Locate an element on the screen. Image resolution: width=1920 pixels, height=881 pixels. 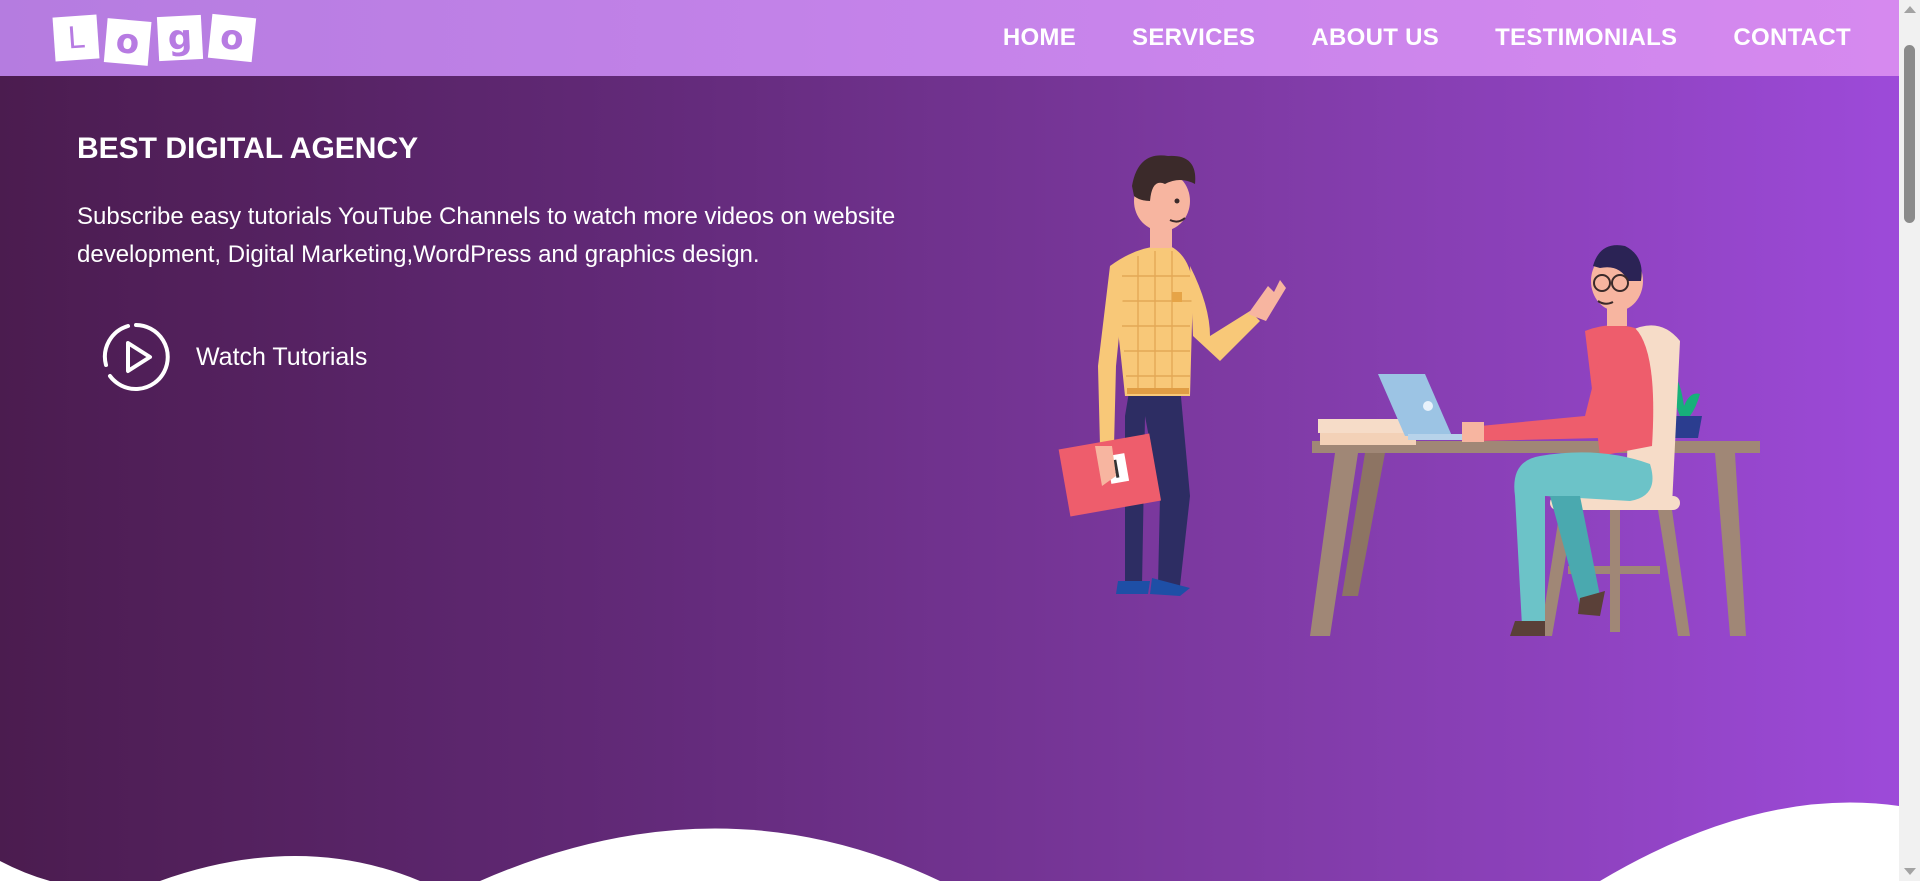
hero-title: BEST DIGITAL AGENCY is located at coordinates (248, 148).